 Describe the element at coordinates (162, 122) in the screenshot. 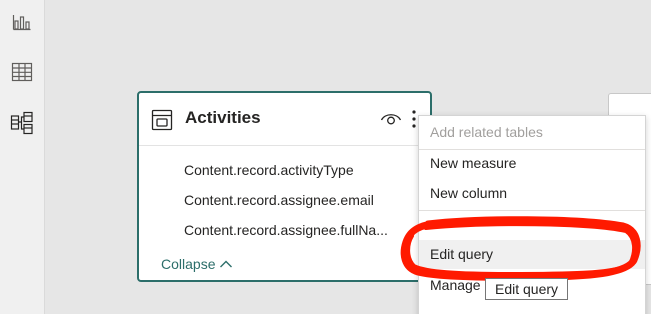

I see `table-icon` at that location.